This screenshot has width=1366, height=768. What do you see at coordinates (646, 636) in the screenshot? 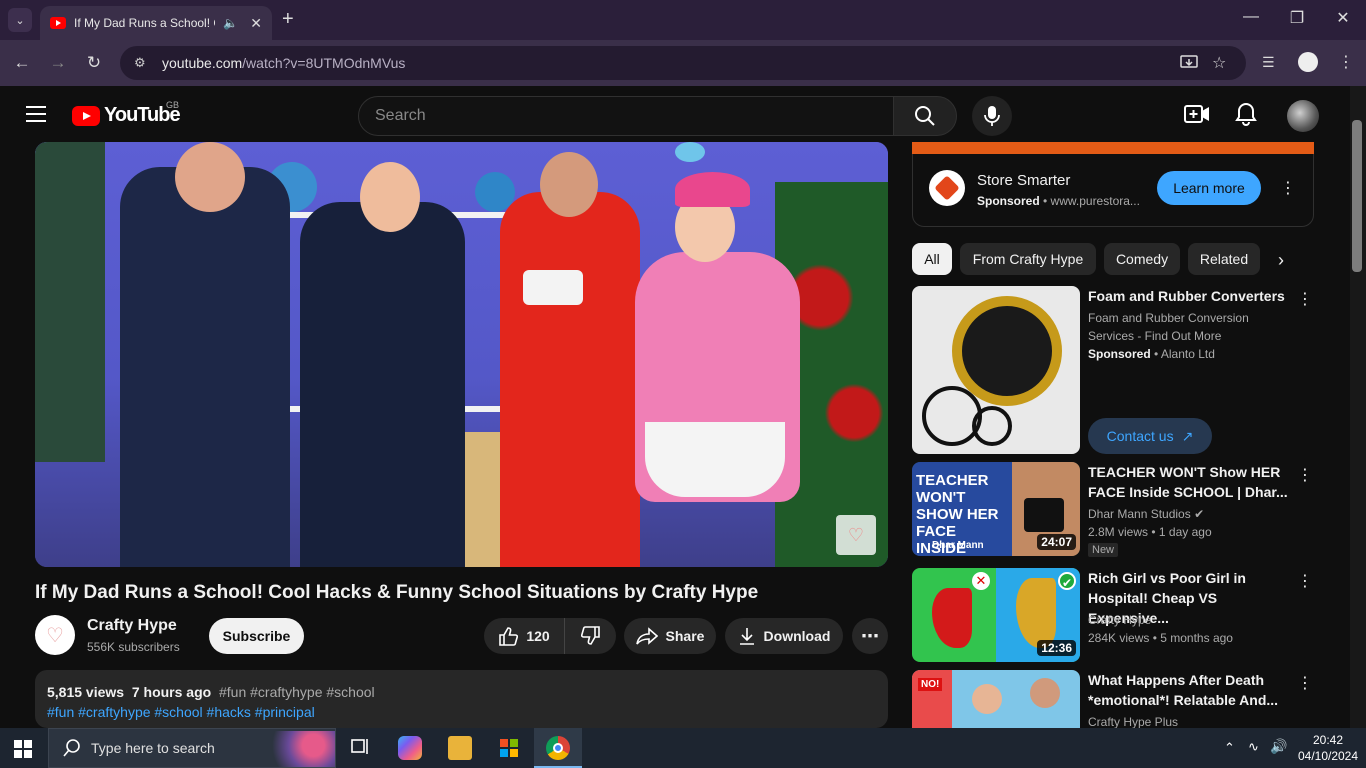
I see `share-arrow-icon` at bounding box center [646, 636].